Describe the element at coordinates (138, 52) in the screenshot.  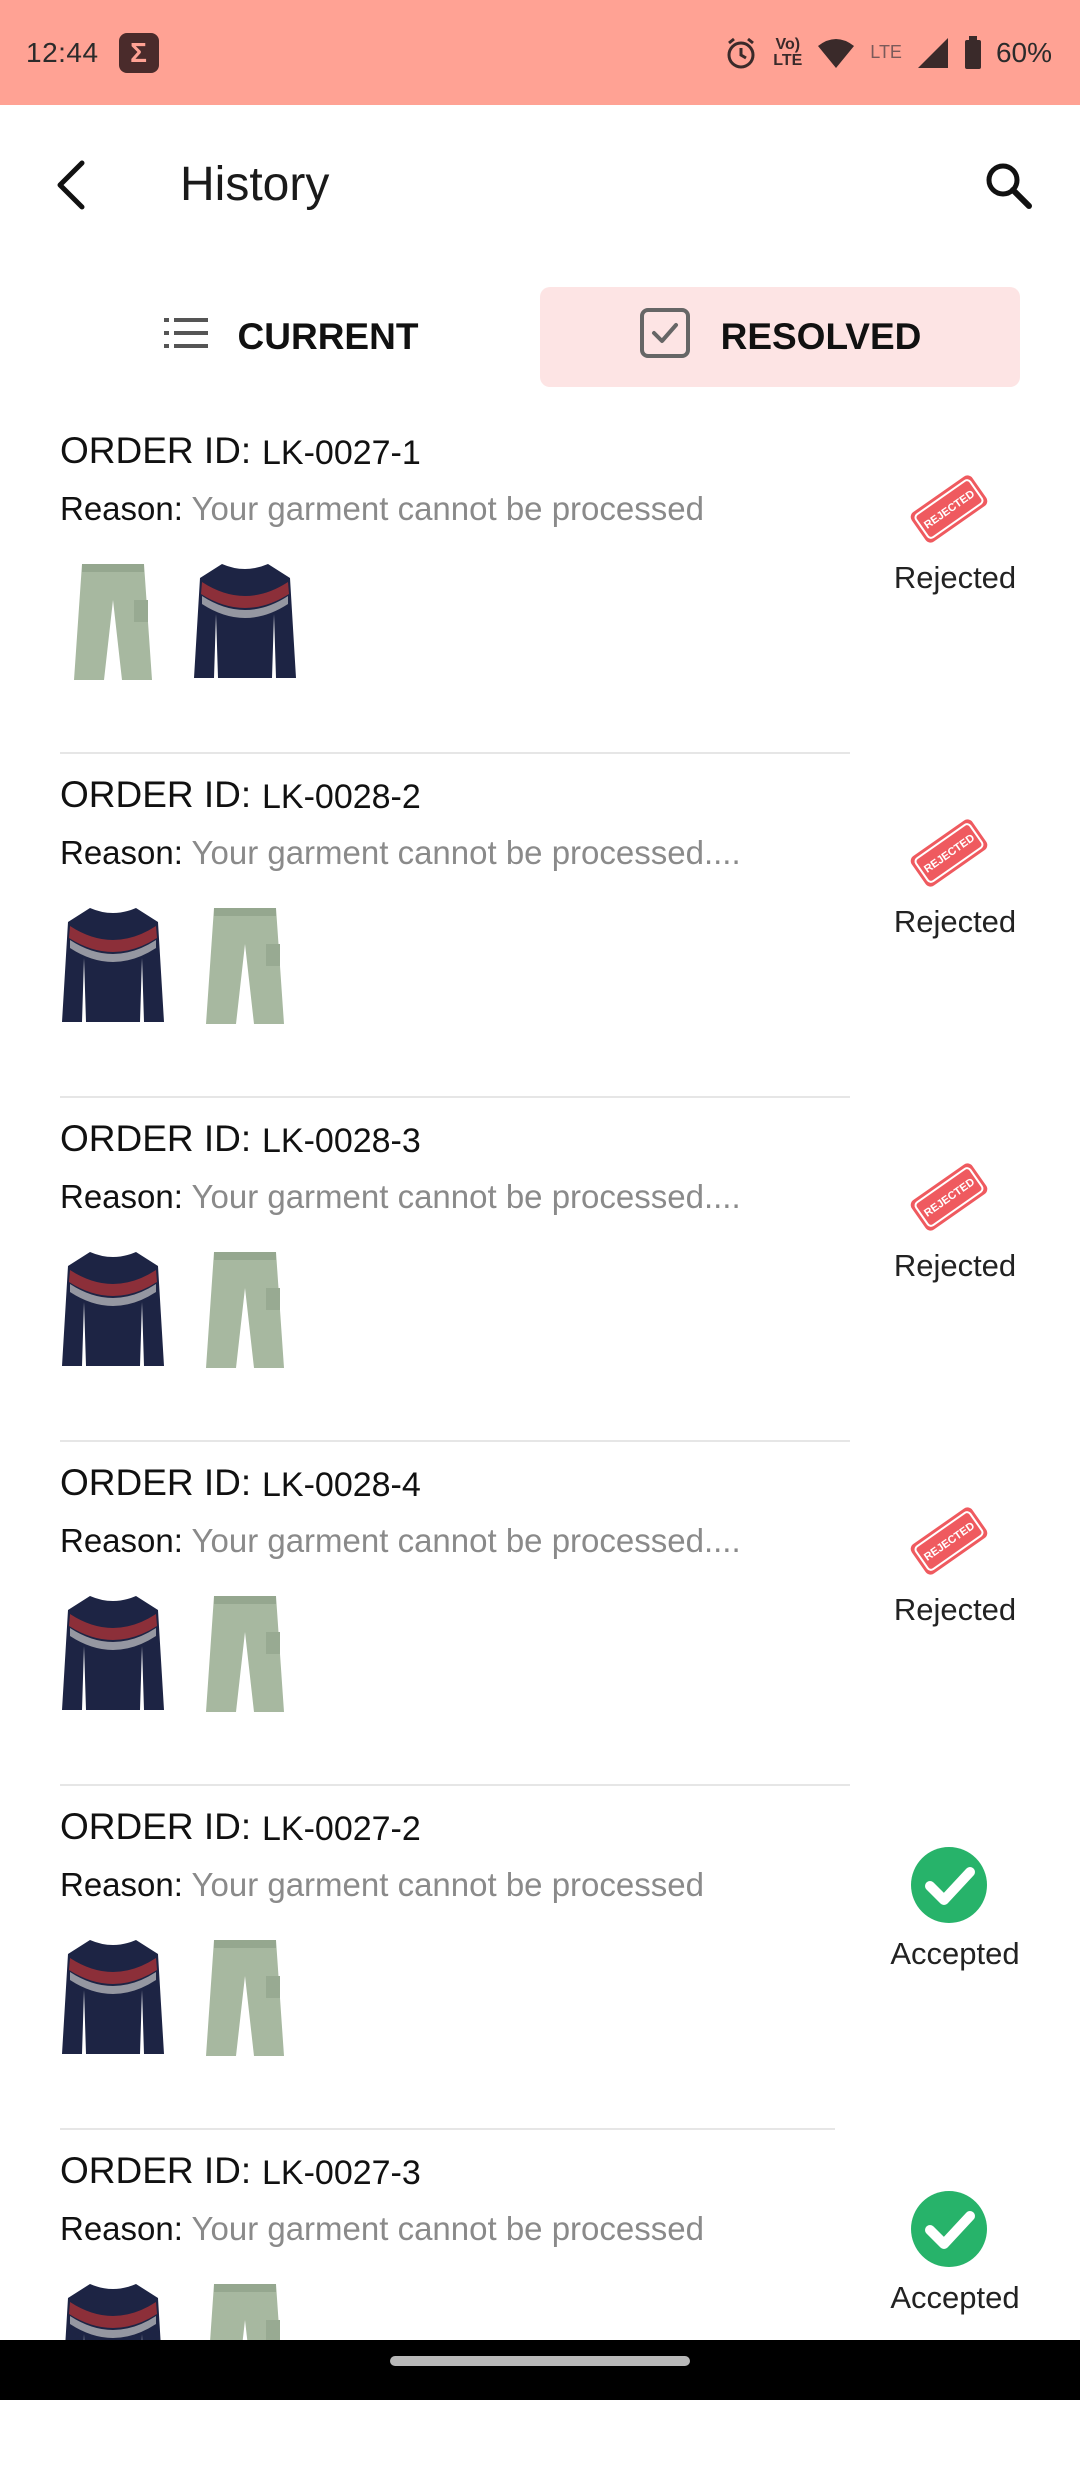
I see `sigma-icon: Σ` at that location.